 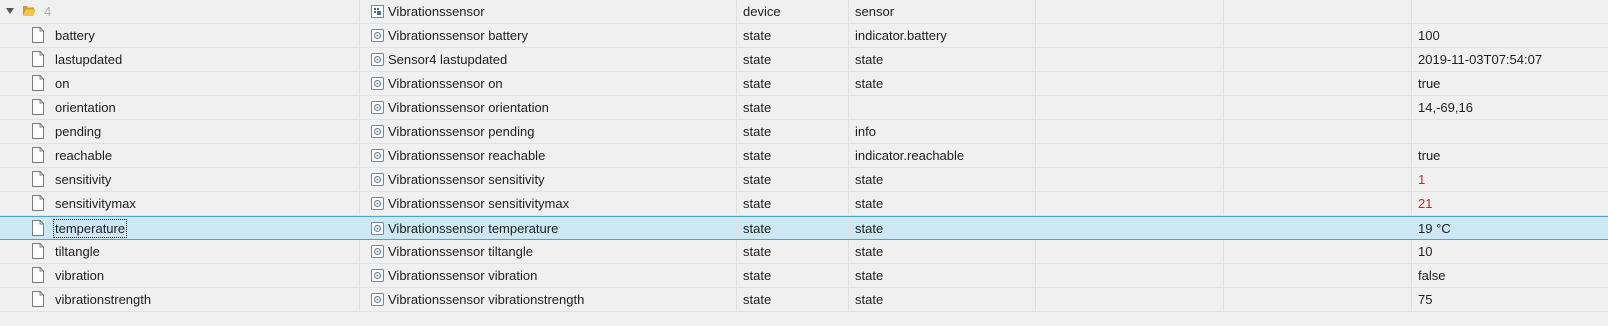 What do you see at coordinates (180, 275) in the screenshot?
I see `id-cell: vibration` at bounding box center [180, 275].